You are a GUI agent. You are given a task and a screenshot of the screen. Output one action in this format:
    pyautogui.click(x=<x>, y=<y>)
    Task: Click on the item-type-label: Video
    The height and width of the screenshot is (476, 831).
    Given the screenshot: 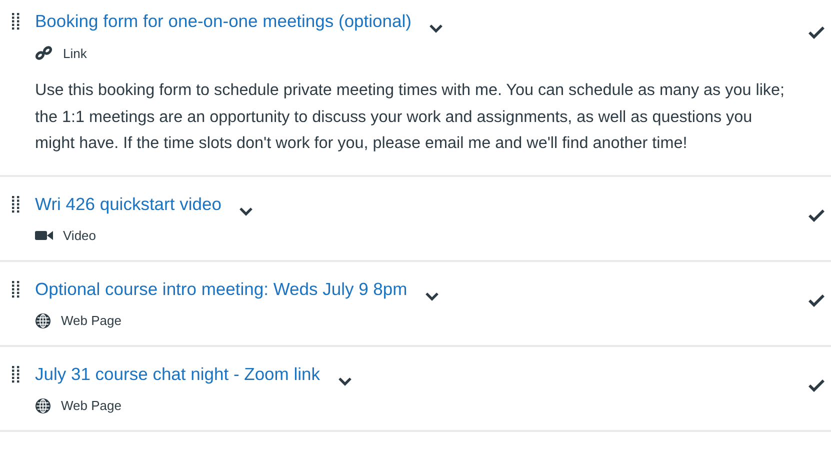 What is the action you would take?
    pyautogui.click(x=79, y=235)
    